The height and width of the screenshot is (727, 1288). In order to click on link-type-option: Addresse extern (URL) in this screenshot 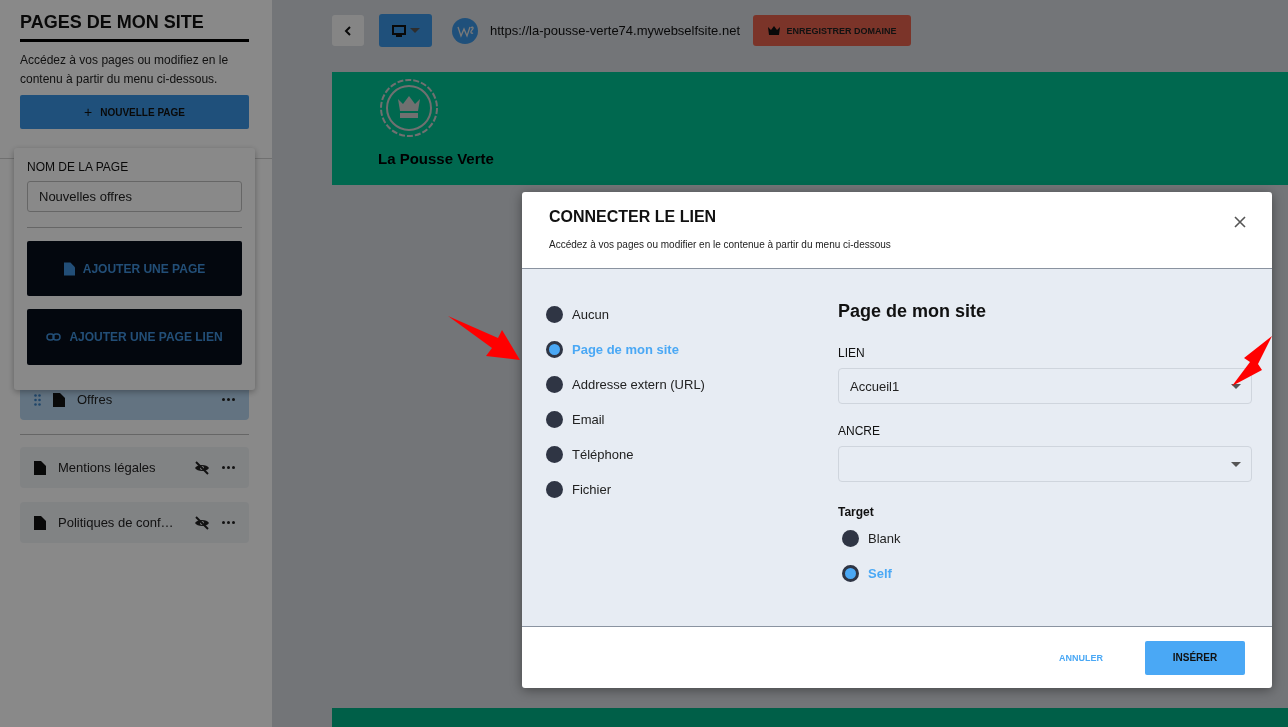, I will do `click(692, 384)`.